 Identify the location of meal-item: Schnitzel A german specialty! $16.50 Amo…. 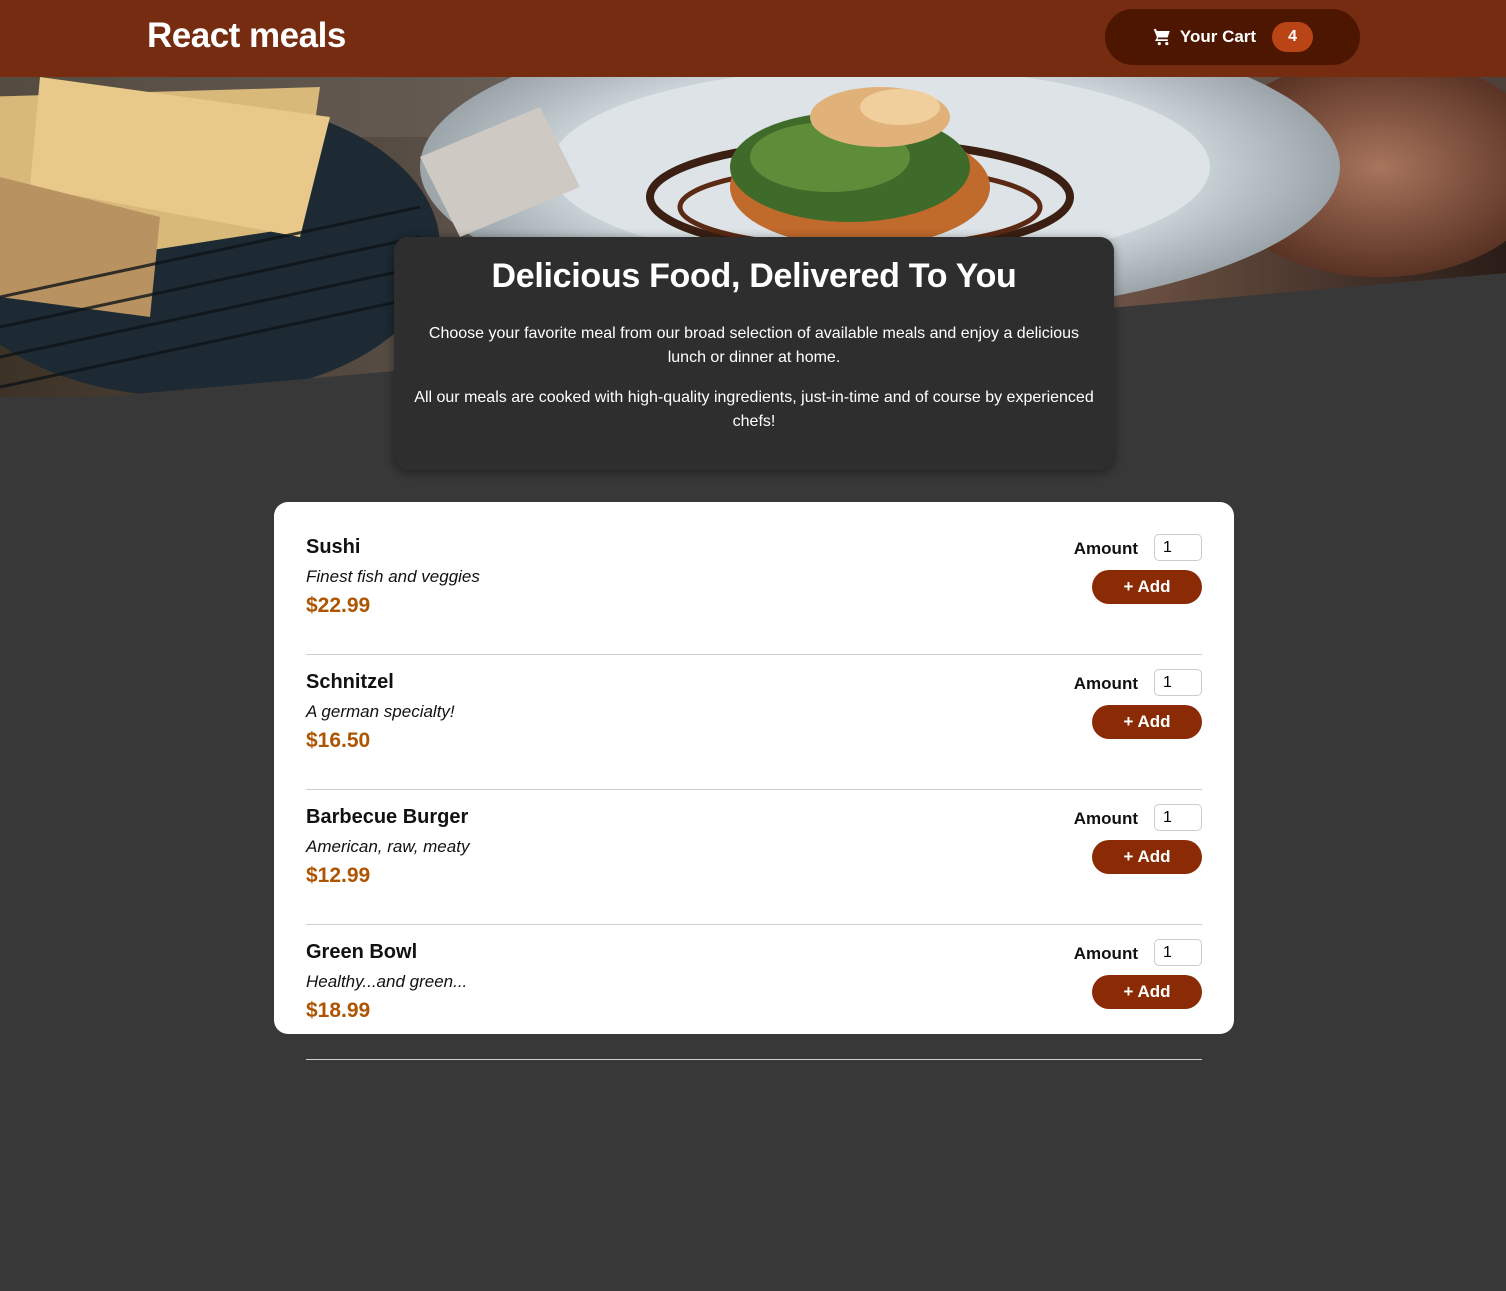
(754, 729).